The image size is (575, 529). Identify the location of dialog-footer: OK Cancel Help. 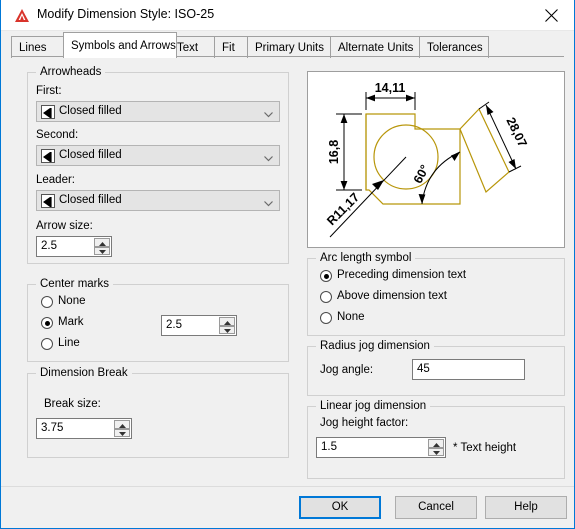
(287, 506).